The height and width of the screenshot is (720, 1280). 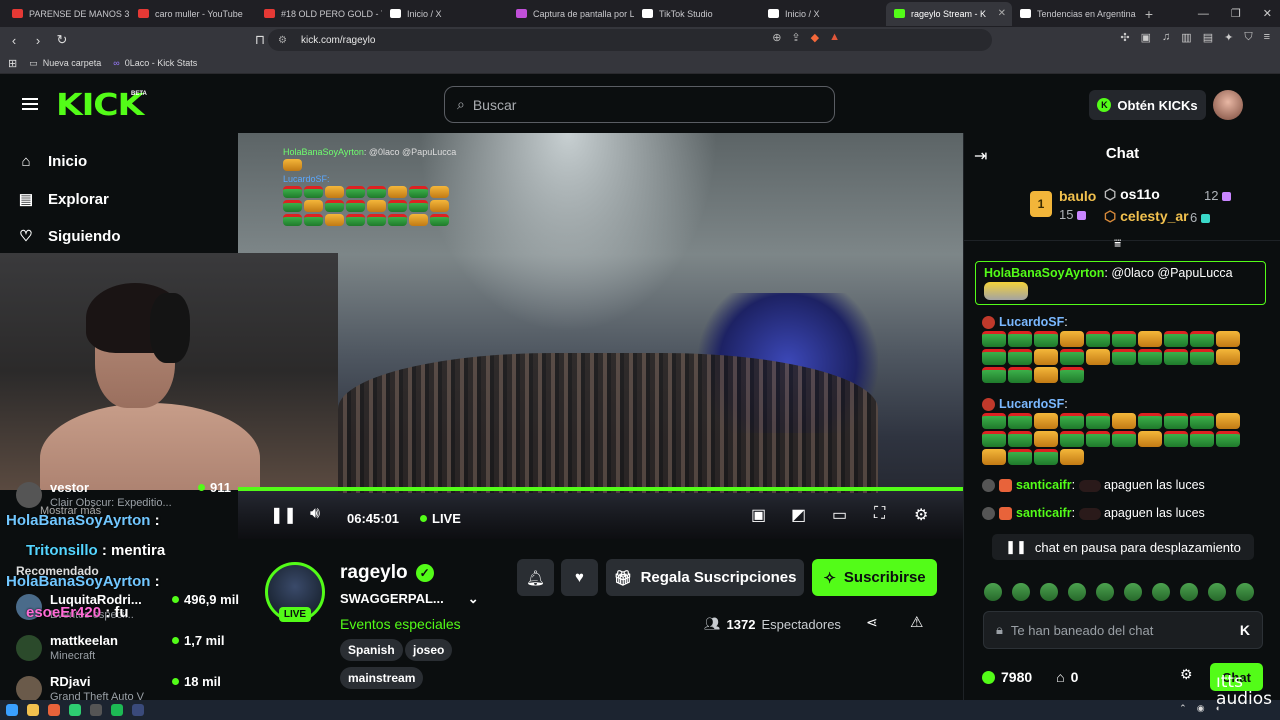 What do you see at coordinates (630, 40) in the screenshot?
I see `url-input: ⚙ kick.com/rageylo` at bounding box center [630, 40].